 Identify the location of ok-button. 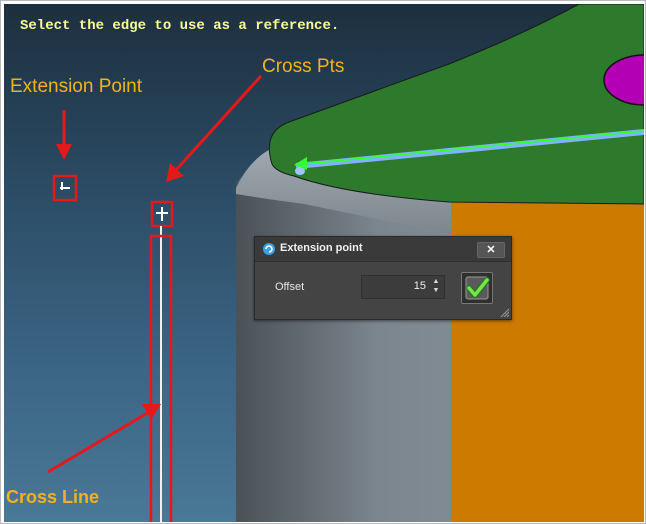
(477, 288).